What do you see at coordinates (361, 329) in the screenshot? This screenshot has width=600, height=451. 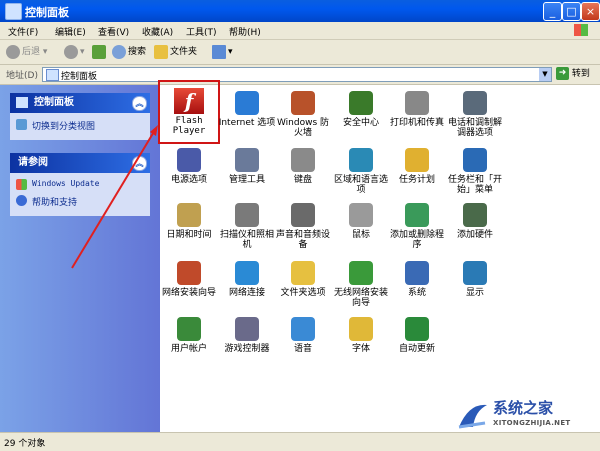 I see `fonts-folder-icon` at bounding box center [361, 329].